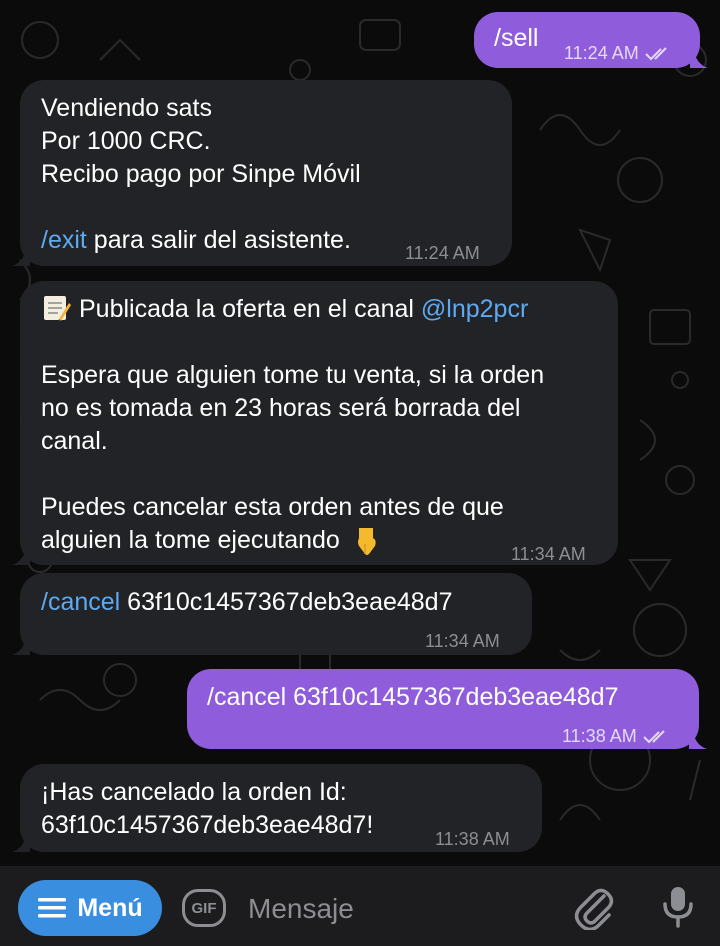 This screenshot has height=946, width=720. Describe the element at coordinates (64, 240) in the screenshot. I see `exit-command-link: /exit` at that location.